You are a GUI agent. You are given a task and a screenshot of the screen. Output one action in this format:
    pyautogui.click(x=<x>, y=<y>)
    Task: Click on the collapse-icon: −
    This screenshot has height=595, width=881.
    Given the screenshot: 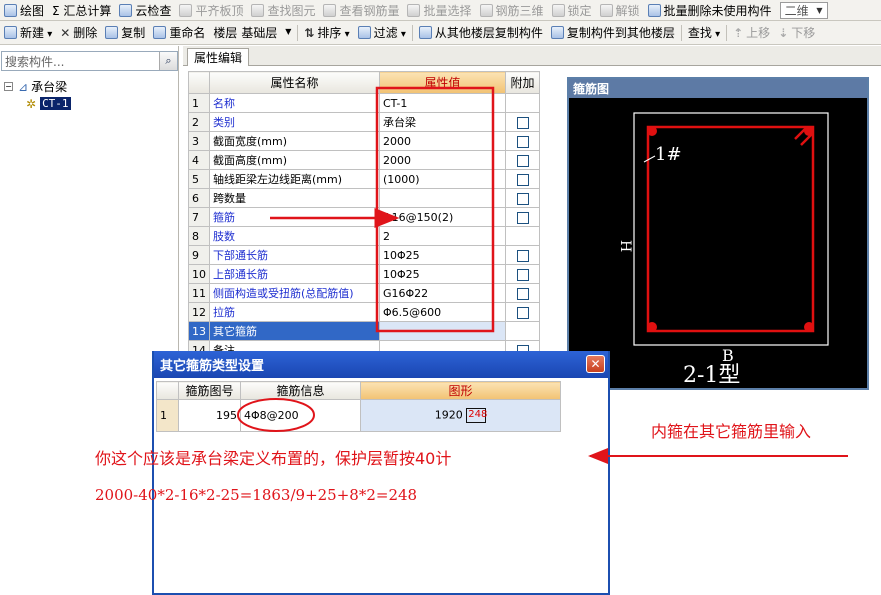 What is the action you would take?
    pyautogui.click(x=8, y=86)
    